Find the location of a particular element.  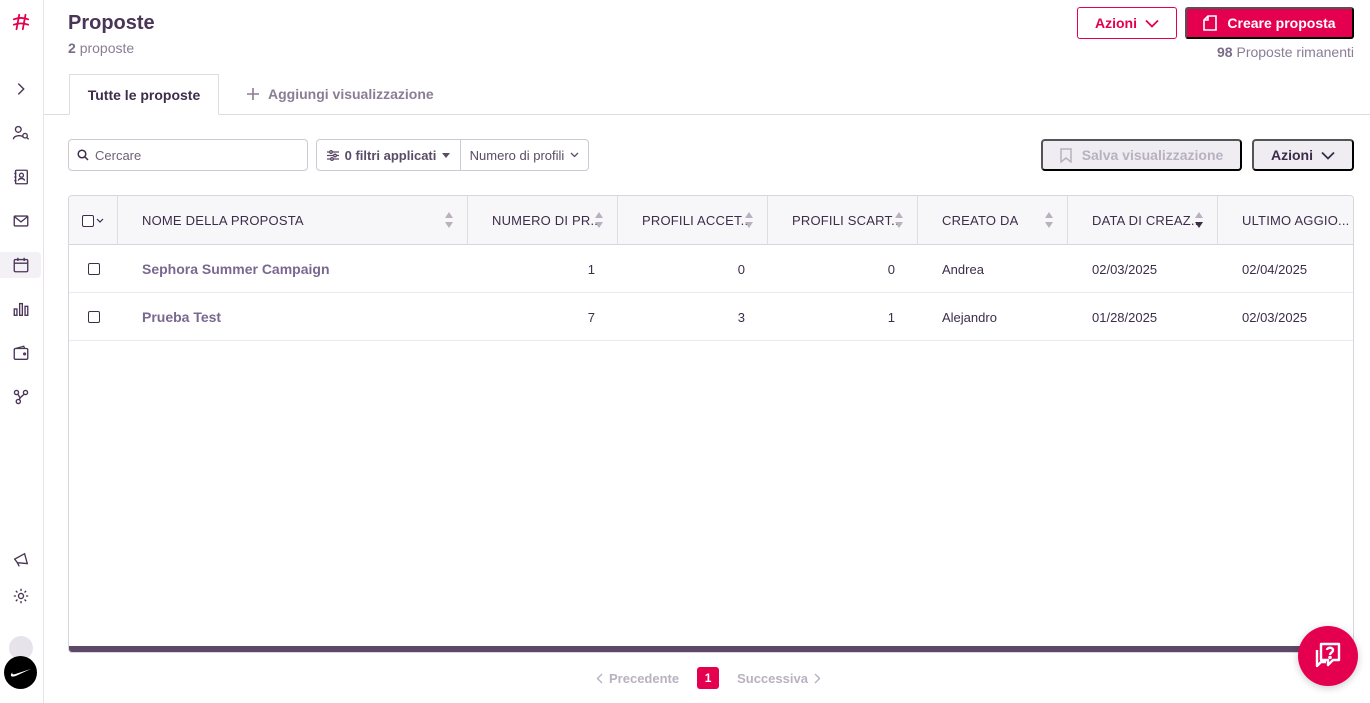

proposal-count-label: proposte is located at coordinates (107, 48).